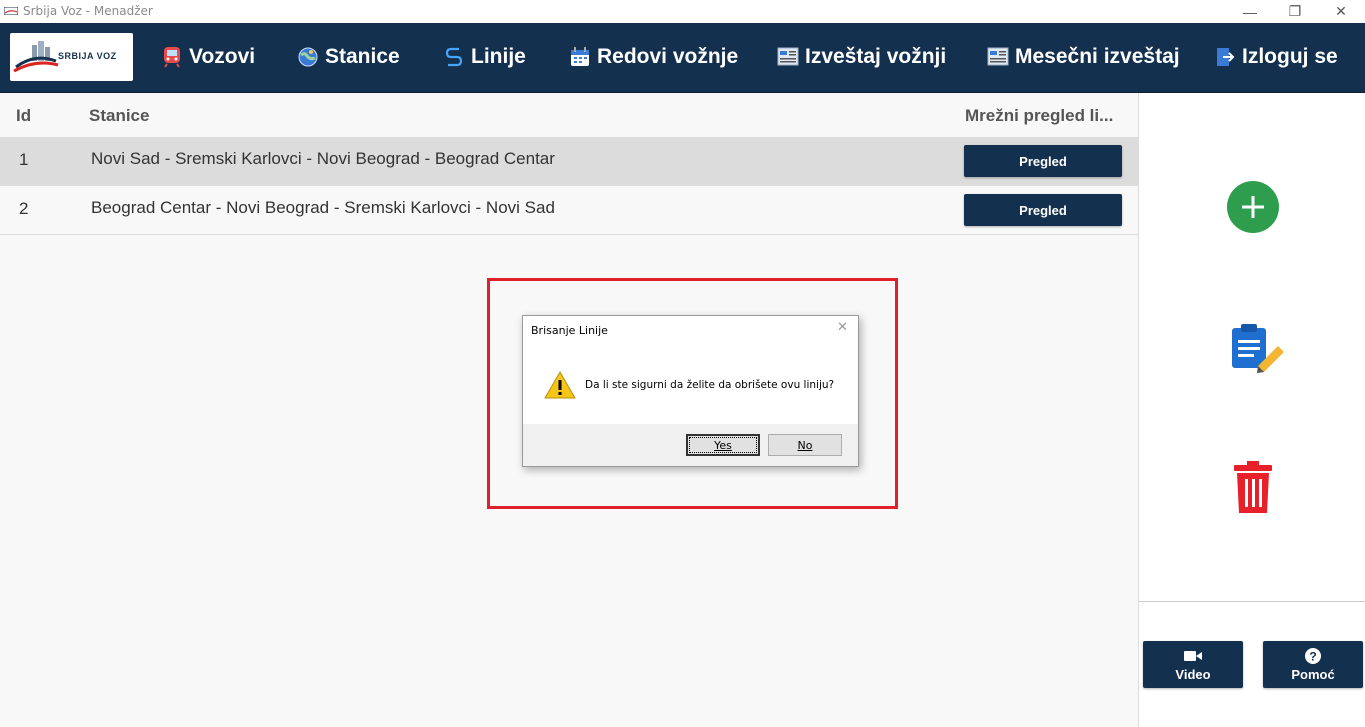 The image size is (1365, 727). Describe the element at coordinates (24, 159) in the screenshot. I see `row-id: 1` at that location.